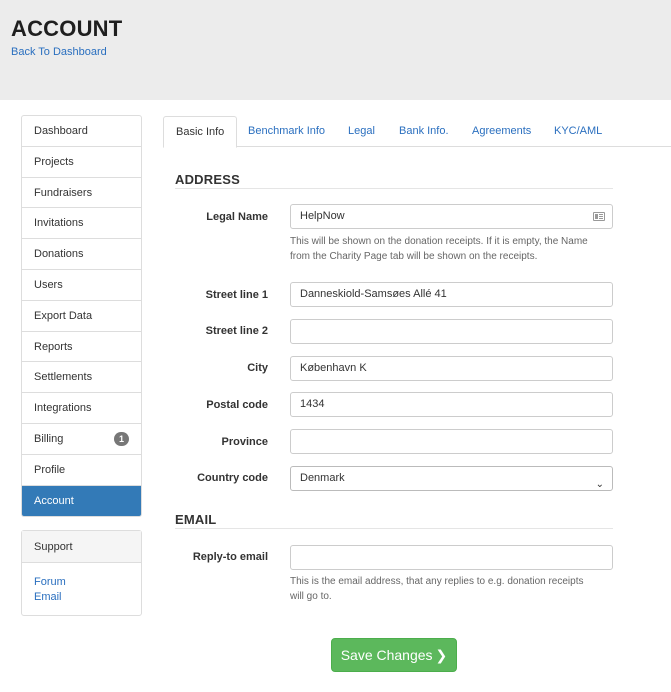 The height and width of the screenshot is (692, 671). What do you see at coordinates (63, 377) in the screenshot?
I see `sidebar-item-label: Settlements` at bounding box center [63, 377].